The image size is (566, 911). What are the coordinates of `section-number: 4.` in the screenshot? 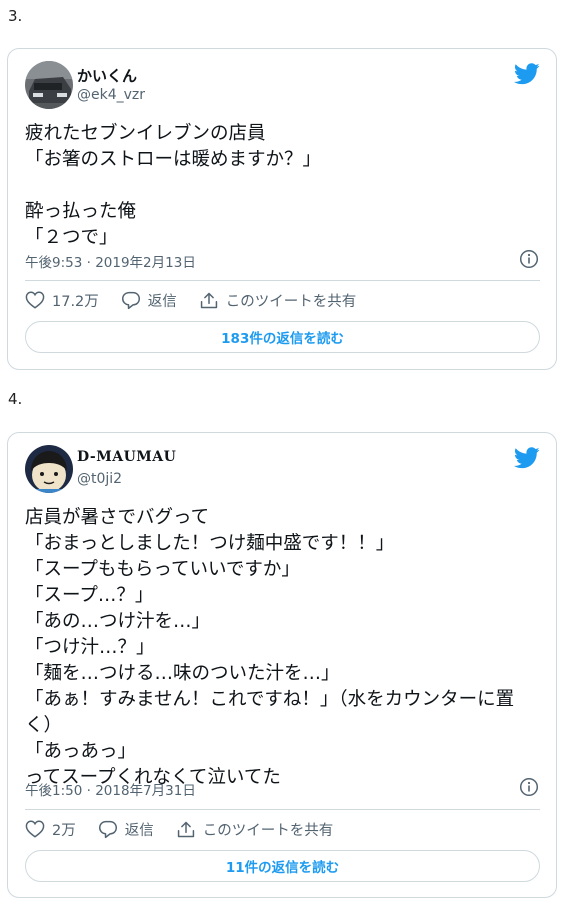 It's located at (15, 399).